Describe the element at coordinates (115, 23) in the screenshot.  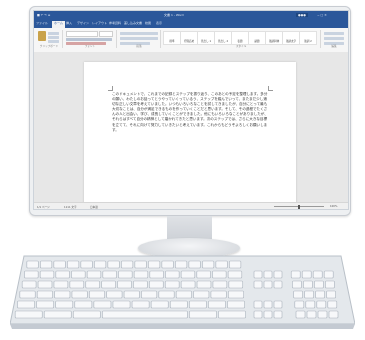
I see `tab-references: 参考資料` at that location.